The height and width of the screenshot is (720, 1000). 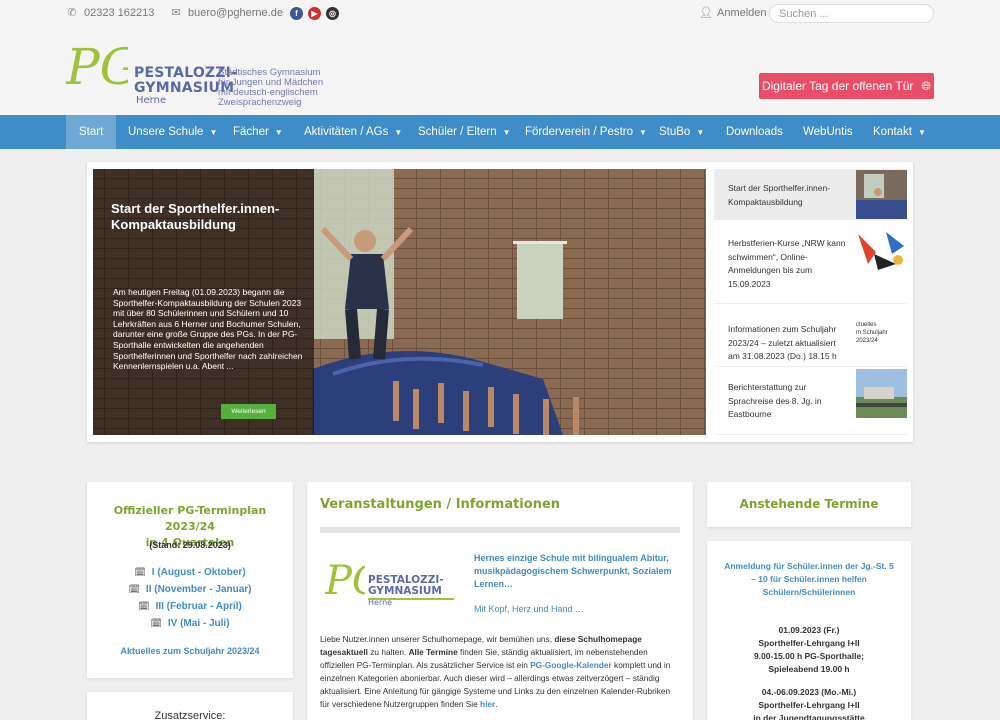 I want to click on nav-item-kontakt: Kontakt ▼, so click(x=899, y=132).